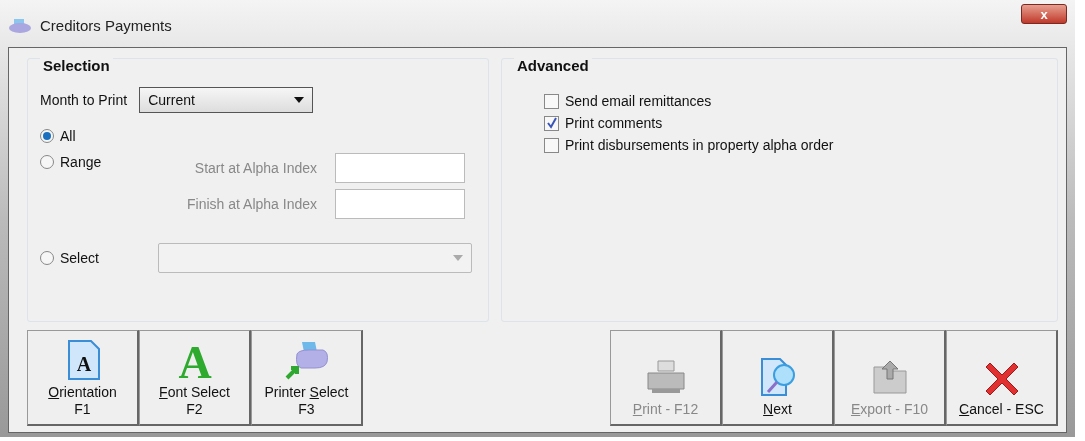 This screenshot has height=441, width=1085. What do you see at coordinates (794, 101) in the screenshot?
I see `checkbox-option: Send email remittances` at bounding box center [794, 101].